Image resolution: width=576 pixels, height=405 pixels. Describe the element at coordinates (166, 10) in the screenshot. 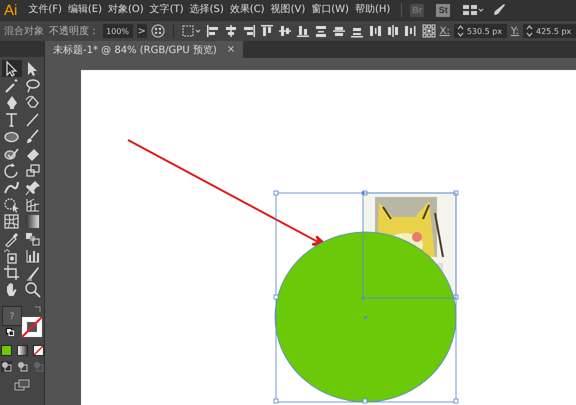

I see `menu-item: 文字(T)` at that location.